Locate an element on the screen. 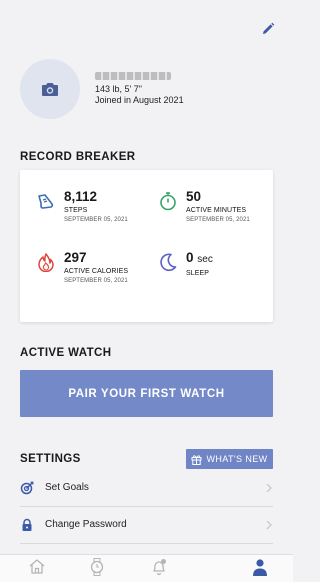 The image size is (320, 582). steps-value: 8,112 is located at coordinates (81, 196).